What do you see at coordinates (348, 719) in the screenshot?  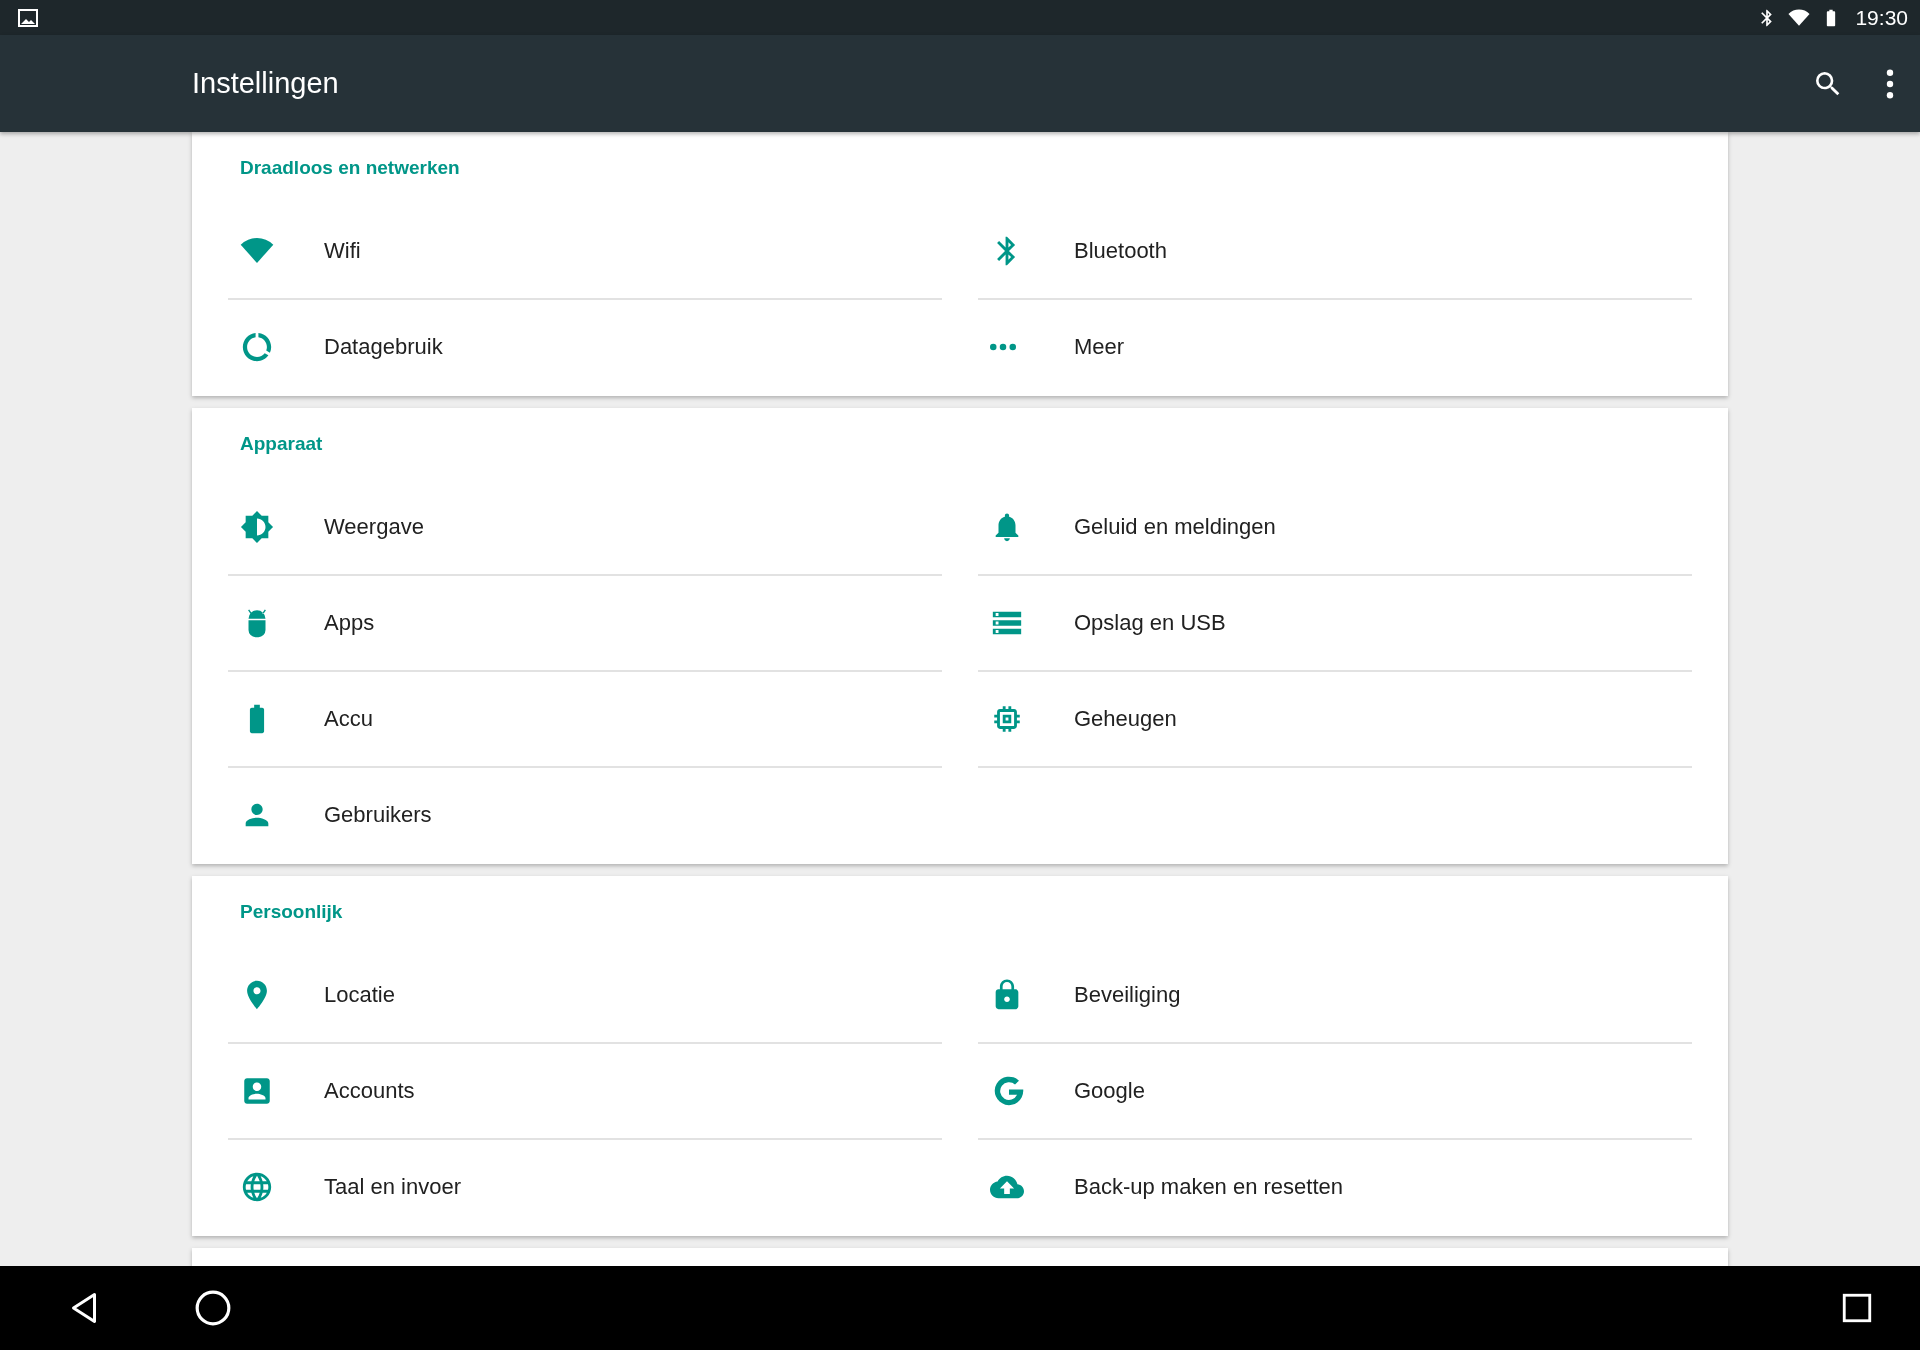 I see `setting-label: Accu` at bounding box center [348, 719].